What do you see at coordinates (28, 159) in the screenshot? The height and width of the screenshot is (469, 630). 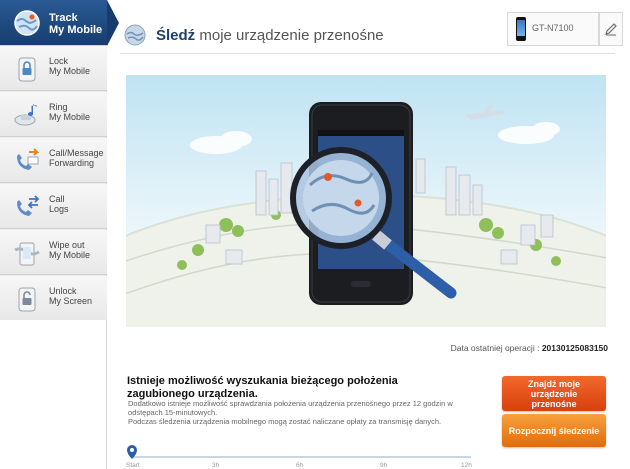 I see `forwarding-icon` at bounding box center [28, 159].